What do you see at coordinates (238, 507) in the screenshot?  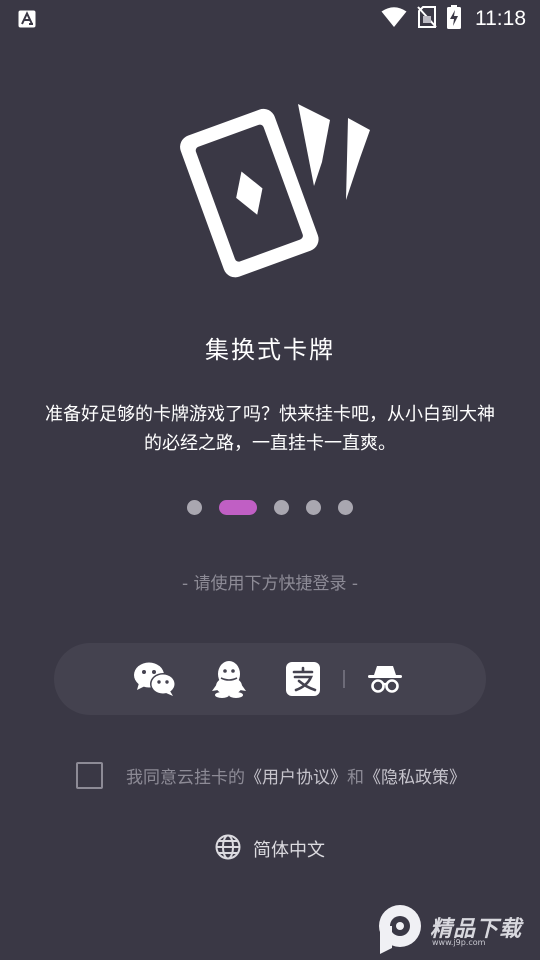 I see `page-dot-active` at bounding box center [238, 507].